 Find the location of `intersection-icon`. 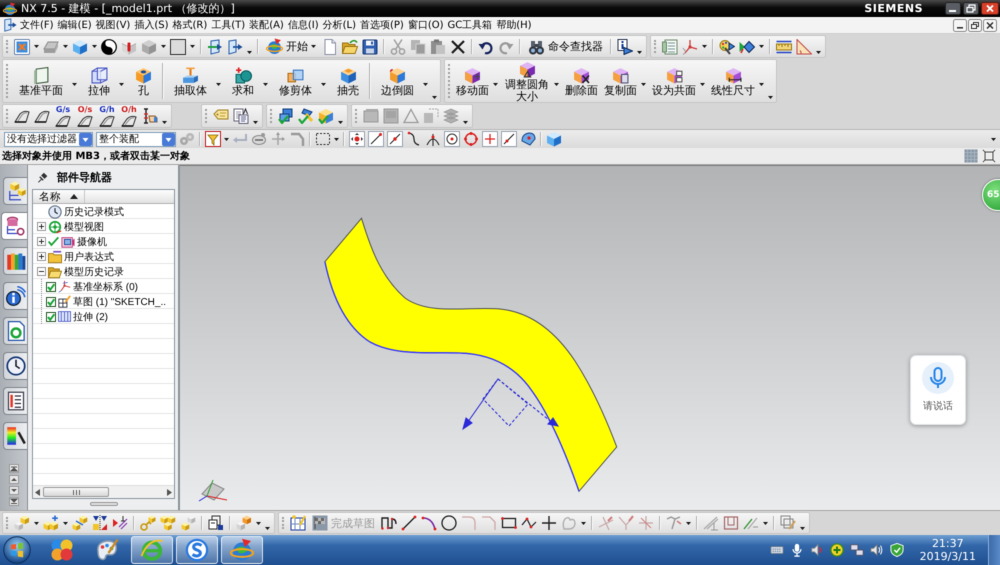

intersection-icon is located at coordinates (433, 139).